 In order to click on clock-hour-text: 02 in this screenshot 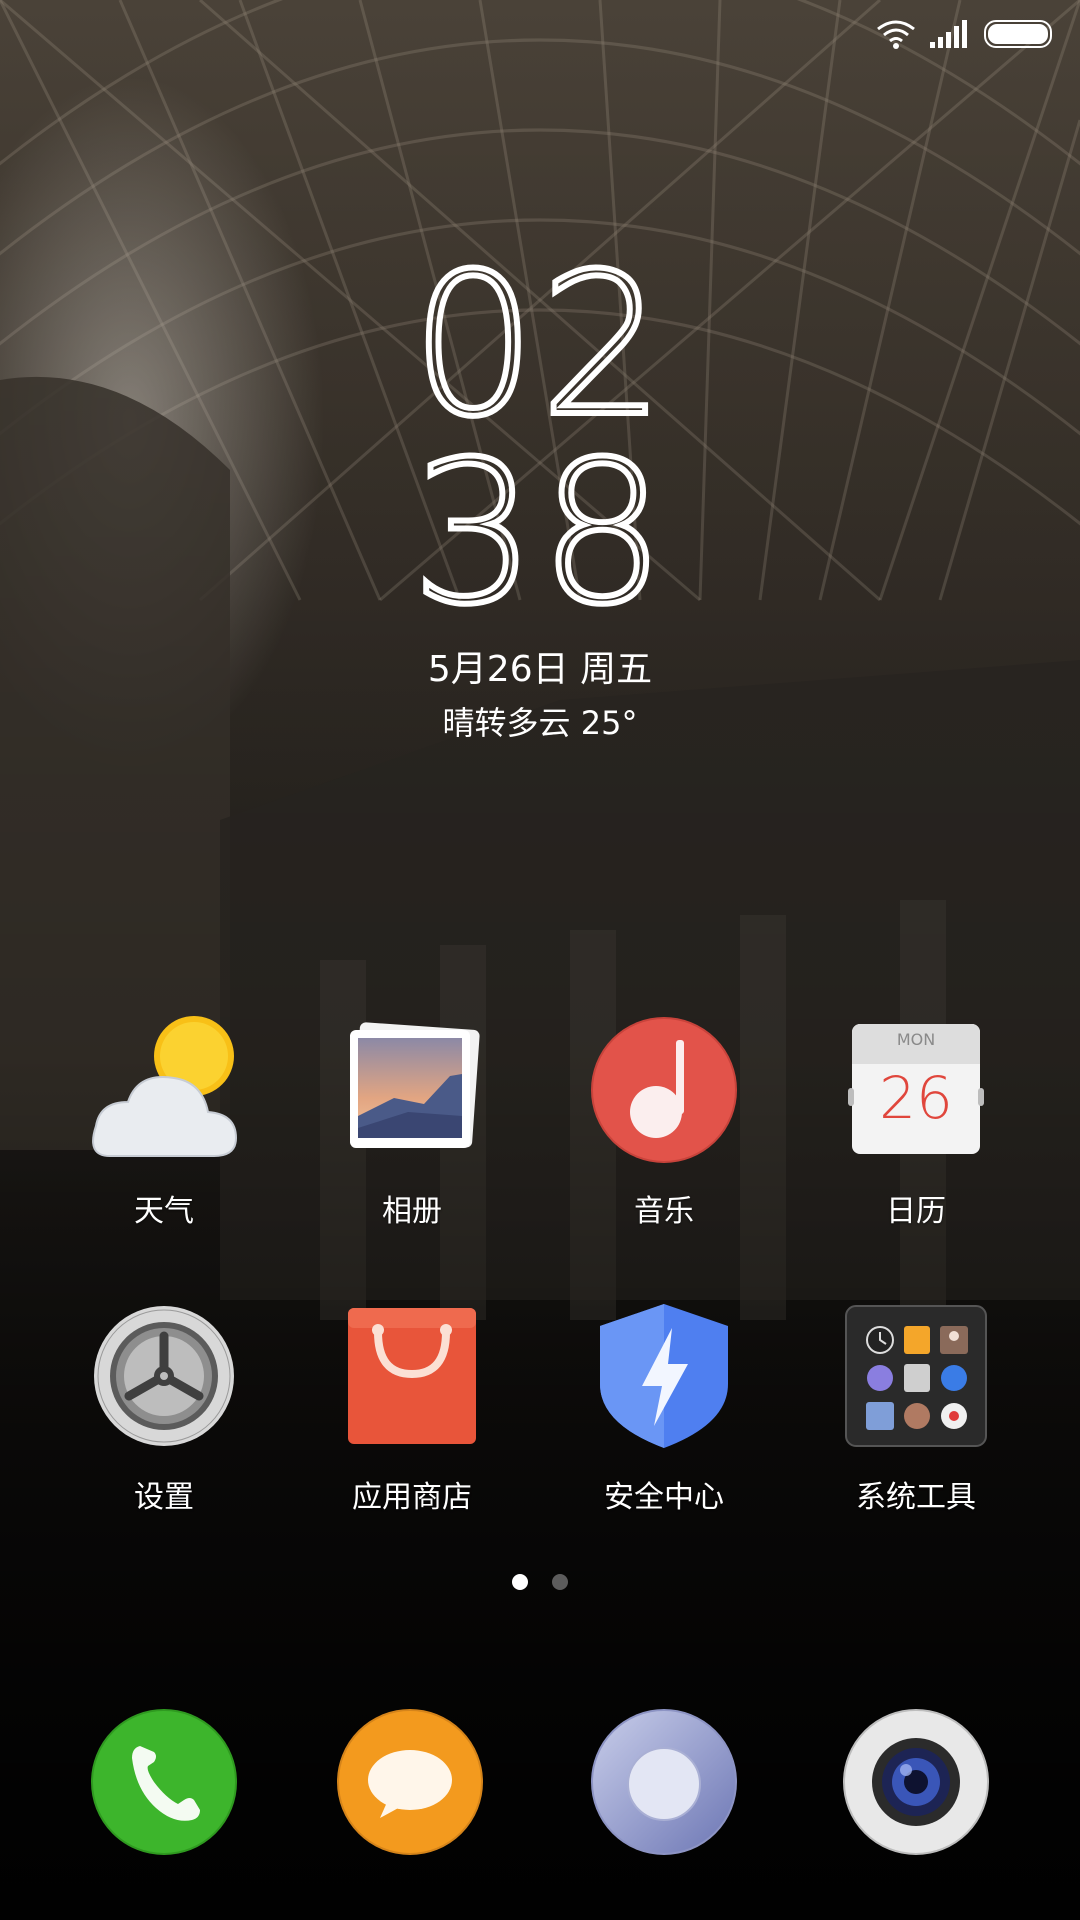, I will do `click(538, 346)`.